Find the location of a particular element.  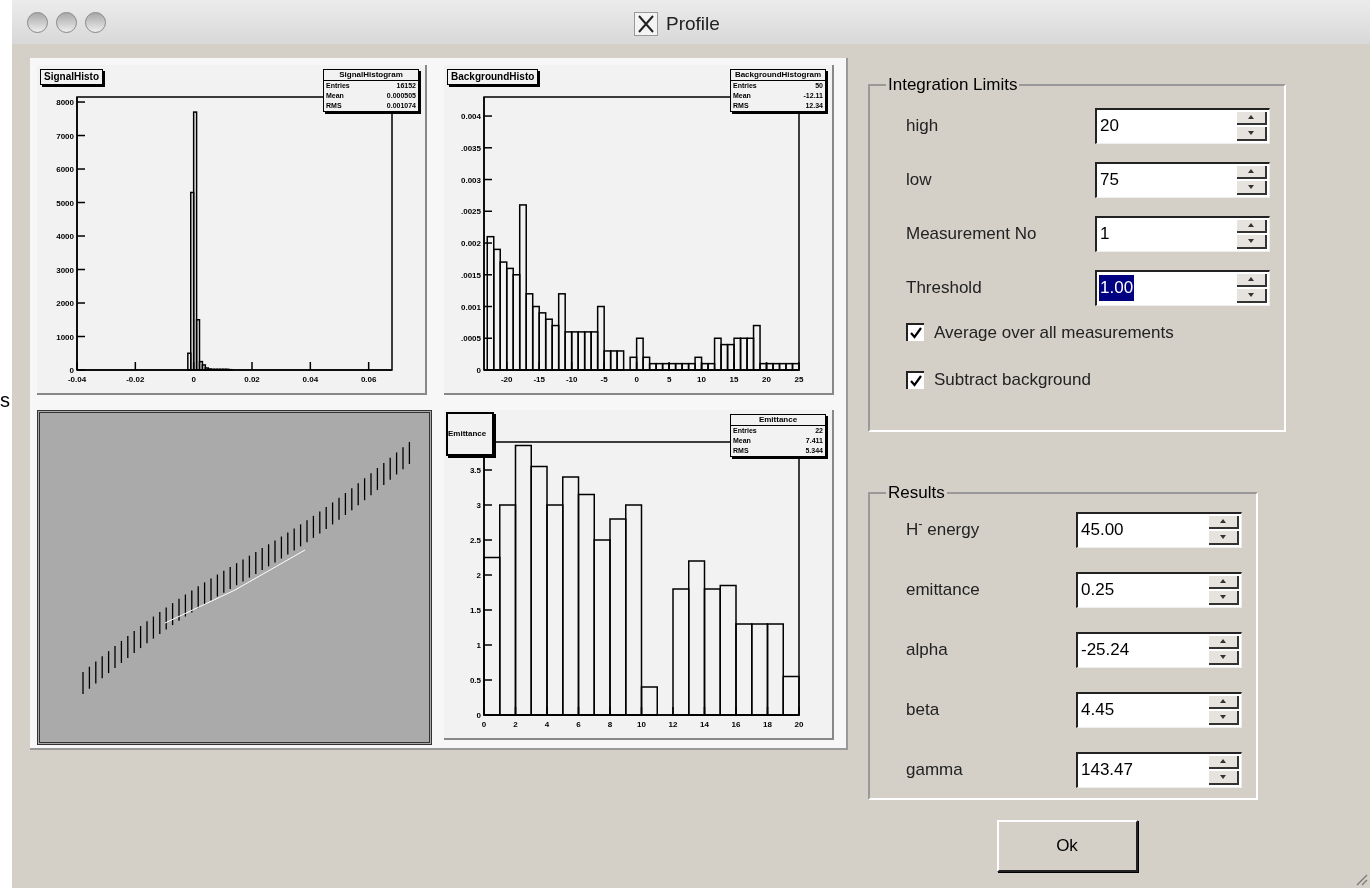

histogram-label: BackgroundHisto is located at coordinates (493, 77).